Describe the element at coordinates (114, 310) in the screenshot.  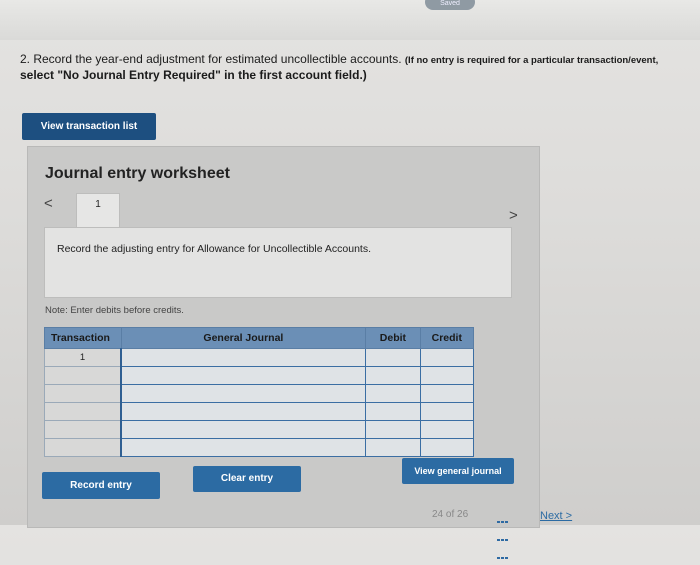
I see `debit-credit-note: Note: Enter debits before credits.` at that location.